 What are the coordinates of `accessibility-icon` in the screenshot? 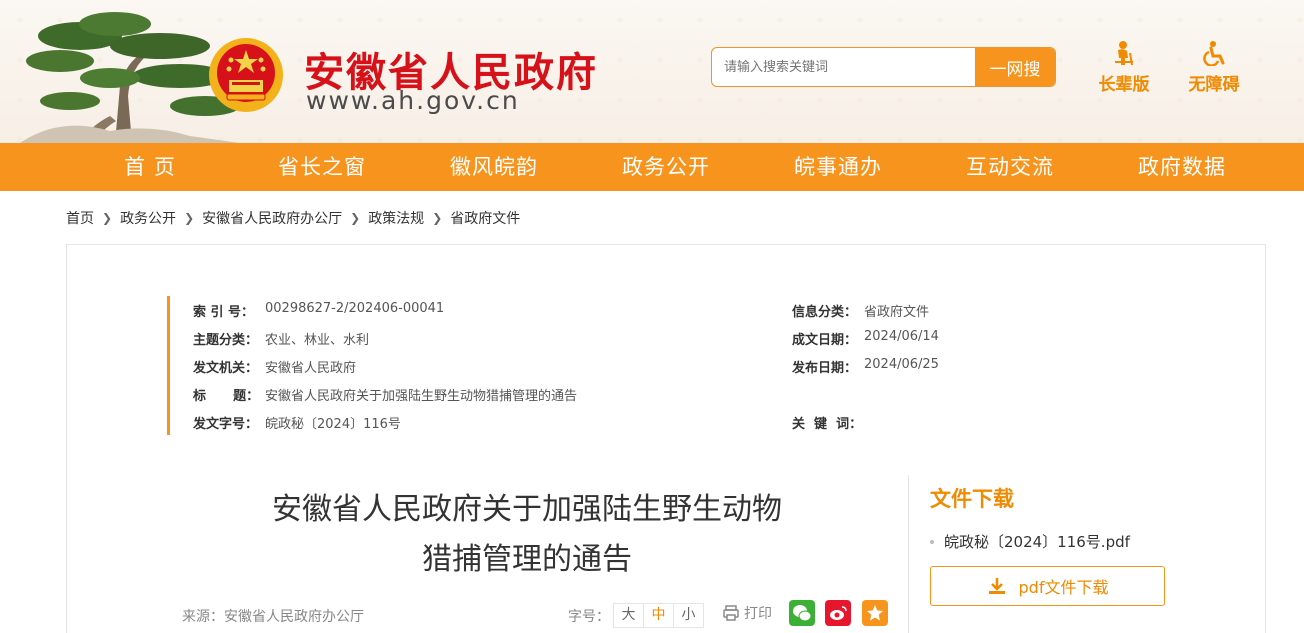 It's located at (1214, 53).